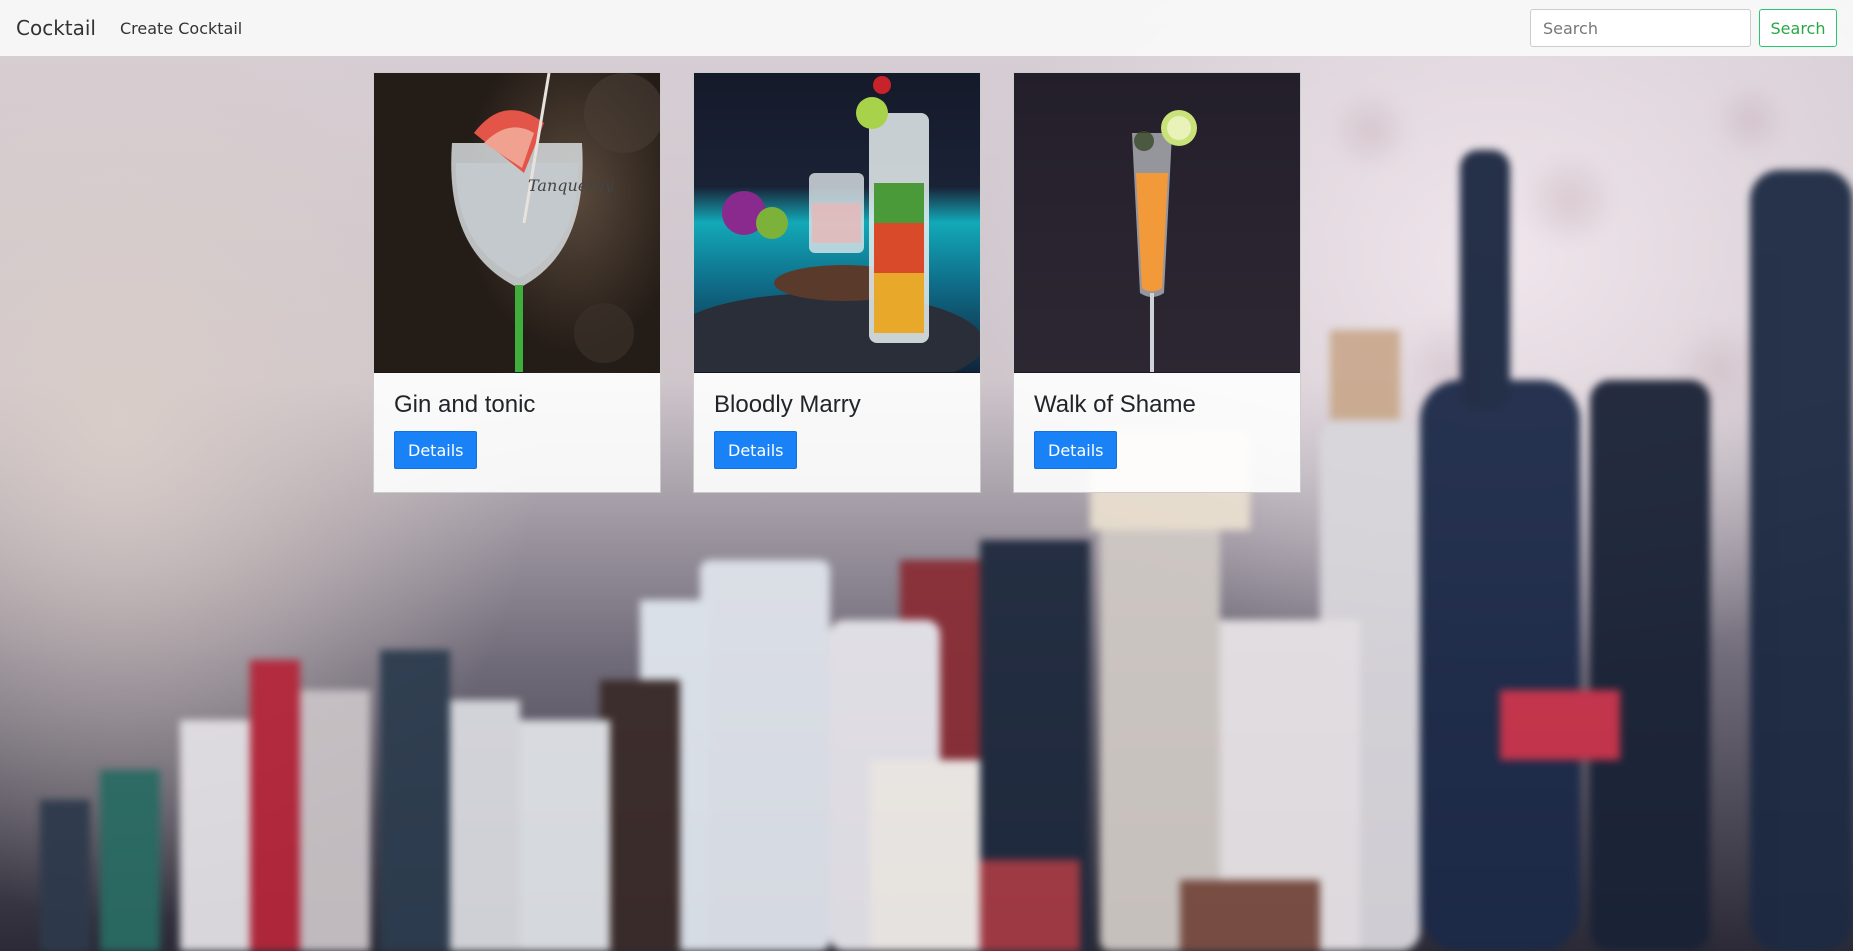 This screenshot has height=951, width=1853. I want to click on cocktail-card: Walk of Shame Details, so click(1157, 282).